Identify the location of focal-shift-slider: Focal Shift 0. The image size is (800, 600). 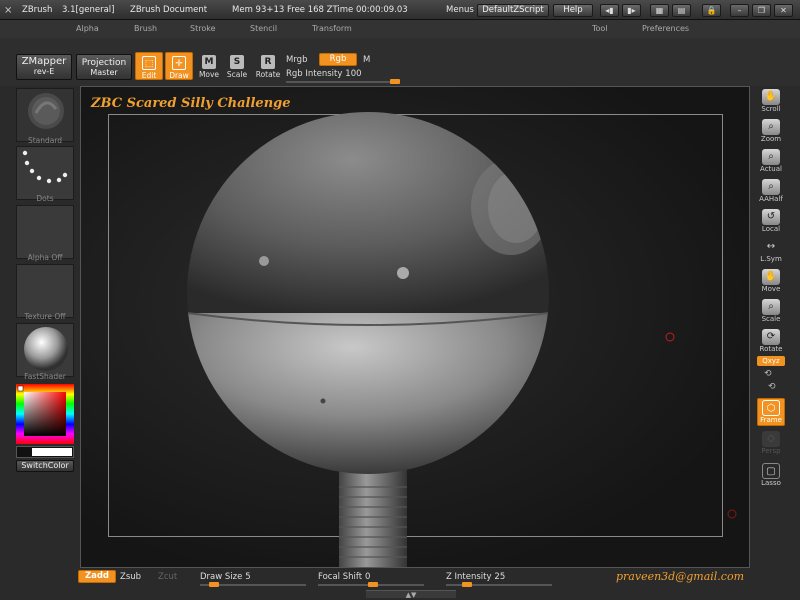
(373, 580).